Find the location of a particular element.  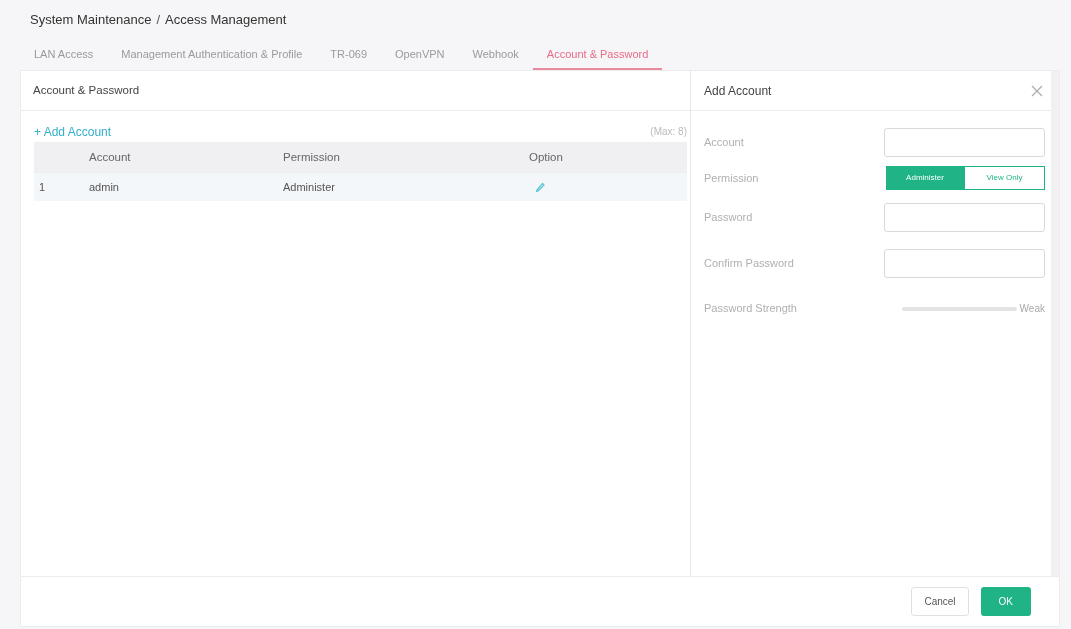

field-label: Password is located at coordinates (728, 218).